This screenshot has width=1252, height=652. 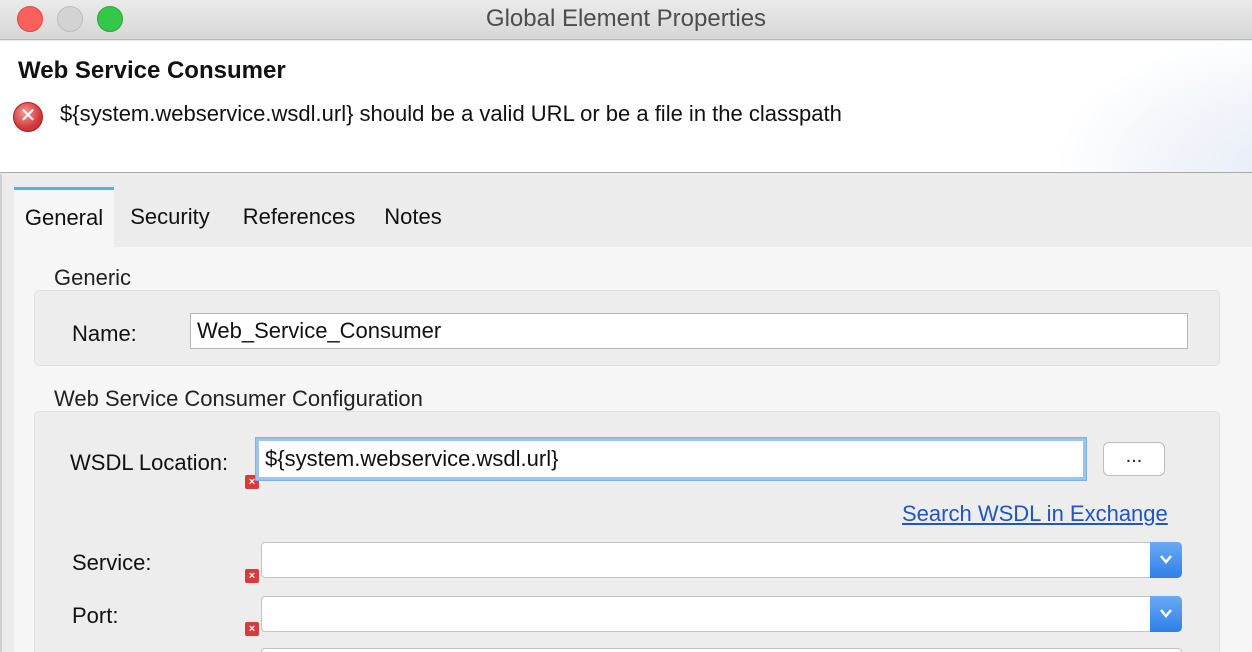 What do you see at coordinates (413, 217) in the screenshot?
I see `tab-notes: Notes` at bounding box center [413, 217].